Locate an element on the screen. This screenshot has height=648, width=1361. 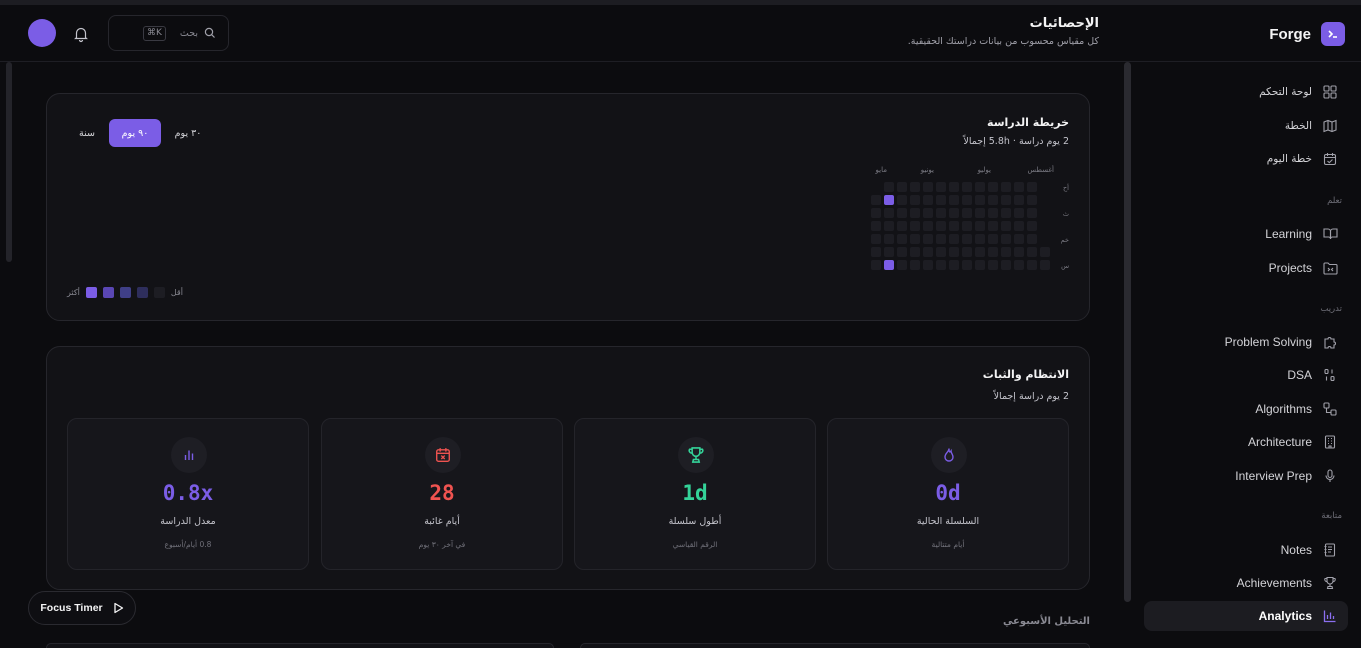
search-box: ⌘K بحث is located at coordinates (168, 33).